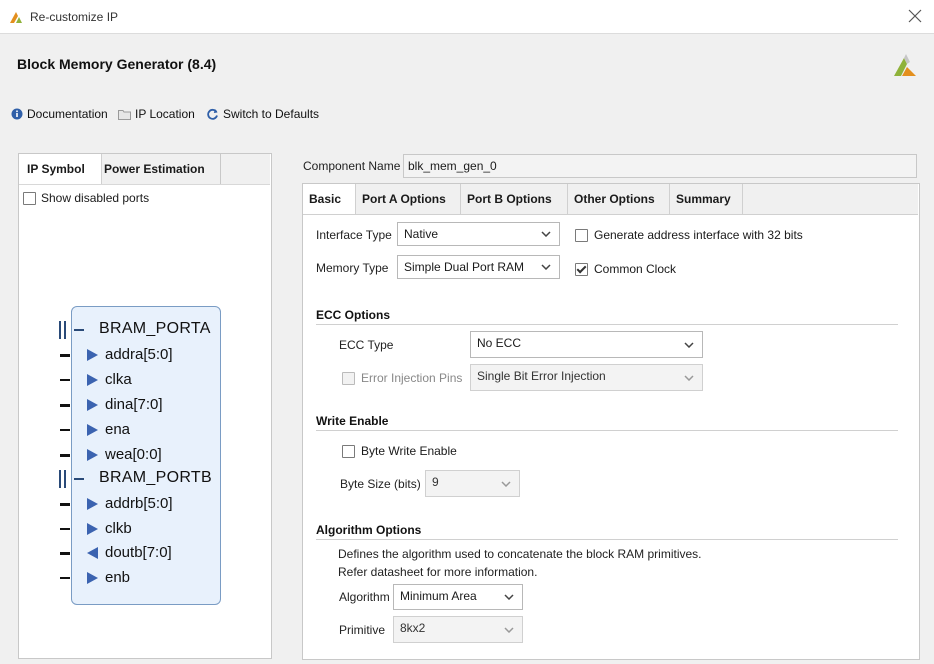 This screenshot has height=664, width=934. Describe the element at coordinates (74, 17) in the screenshot. I see `window-title: Re-customize IP` at that location.